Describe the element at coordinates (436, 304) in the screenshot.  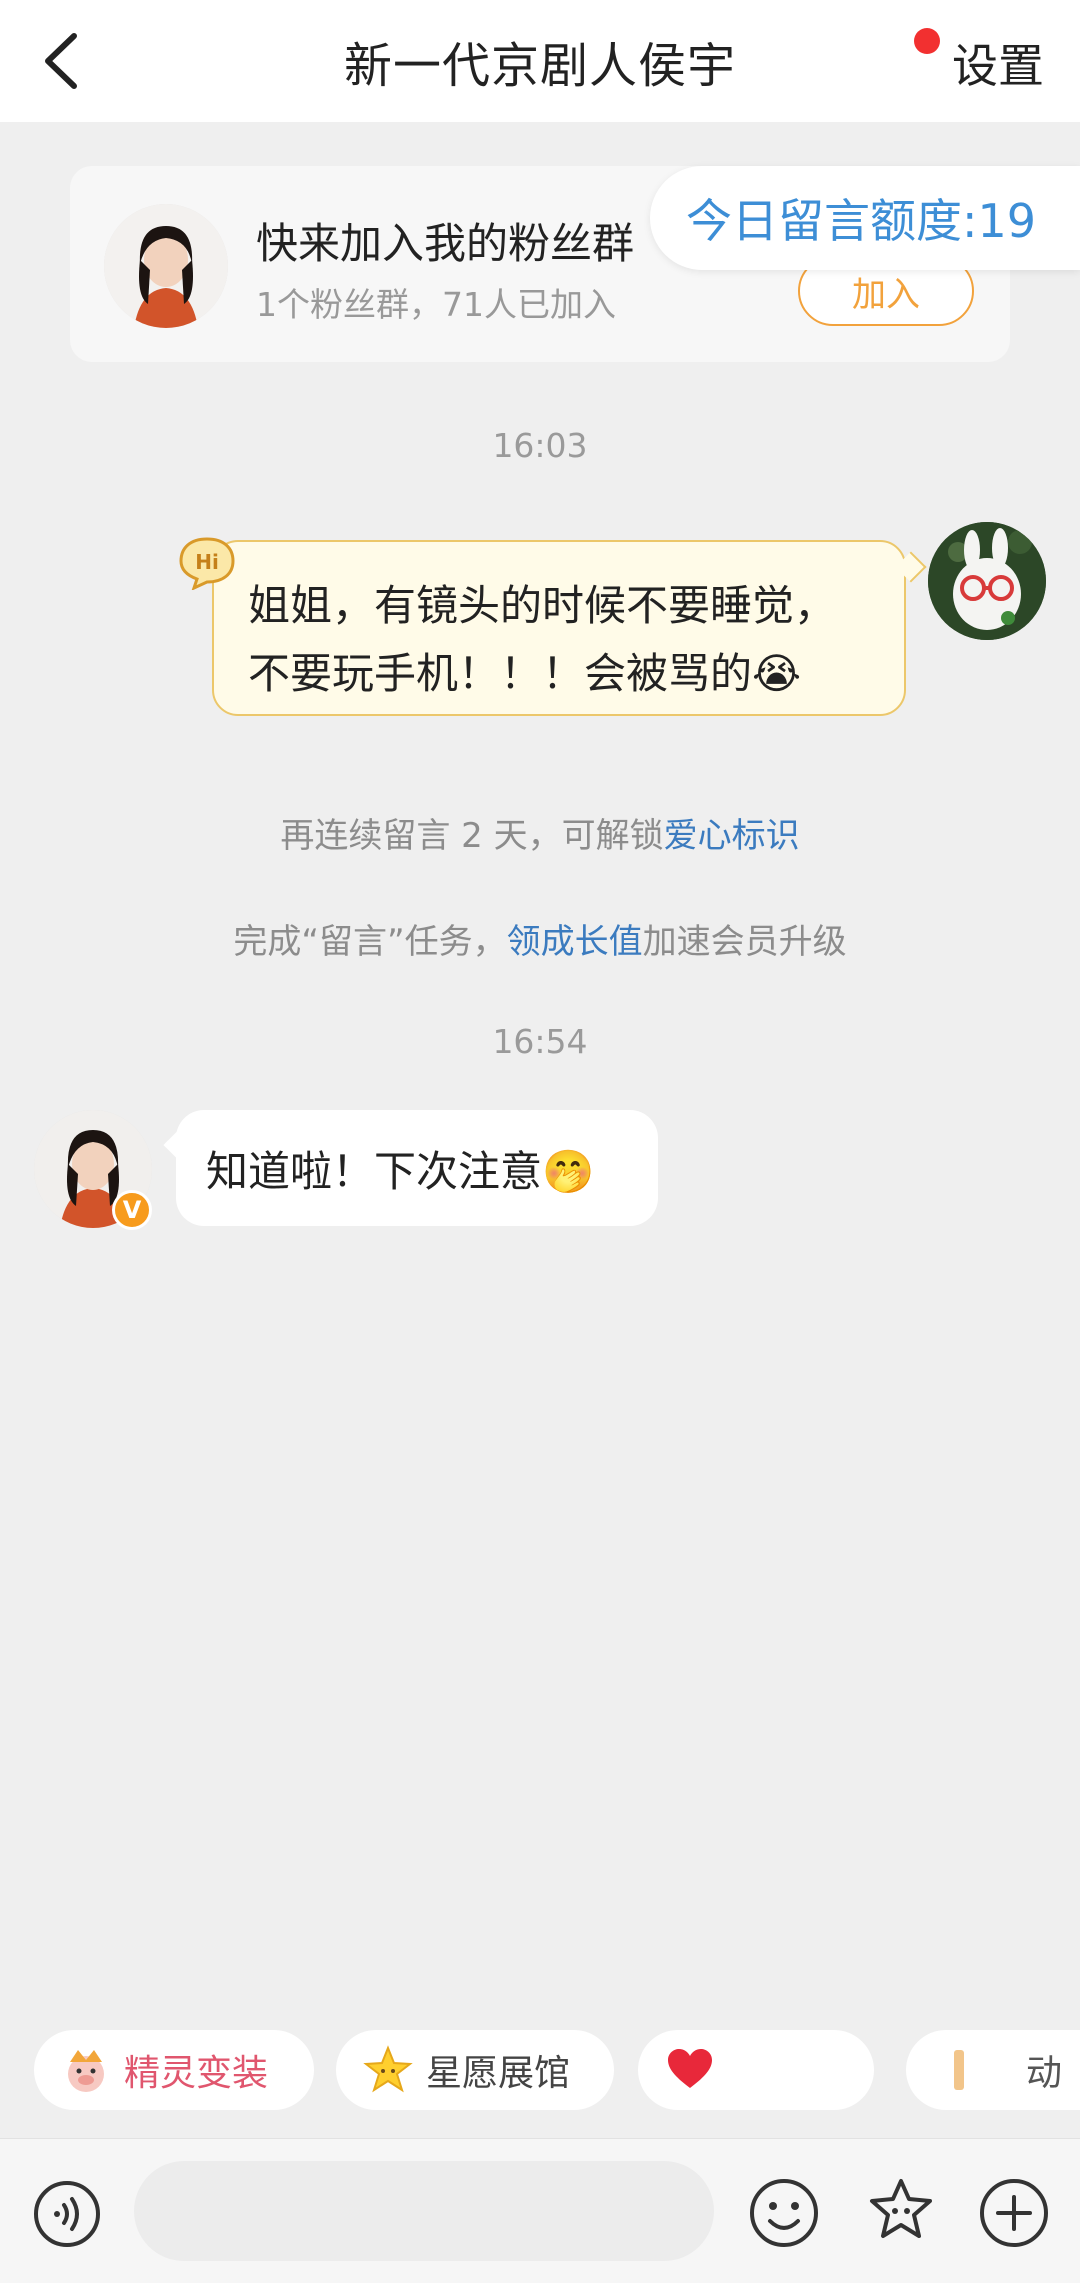
I see `fan-group-subtitle: 1个粉丝群，71人已加入` at that location.